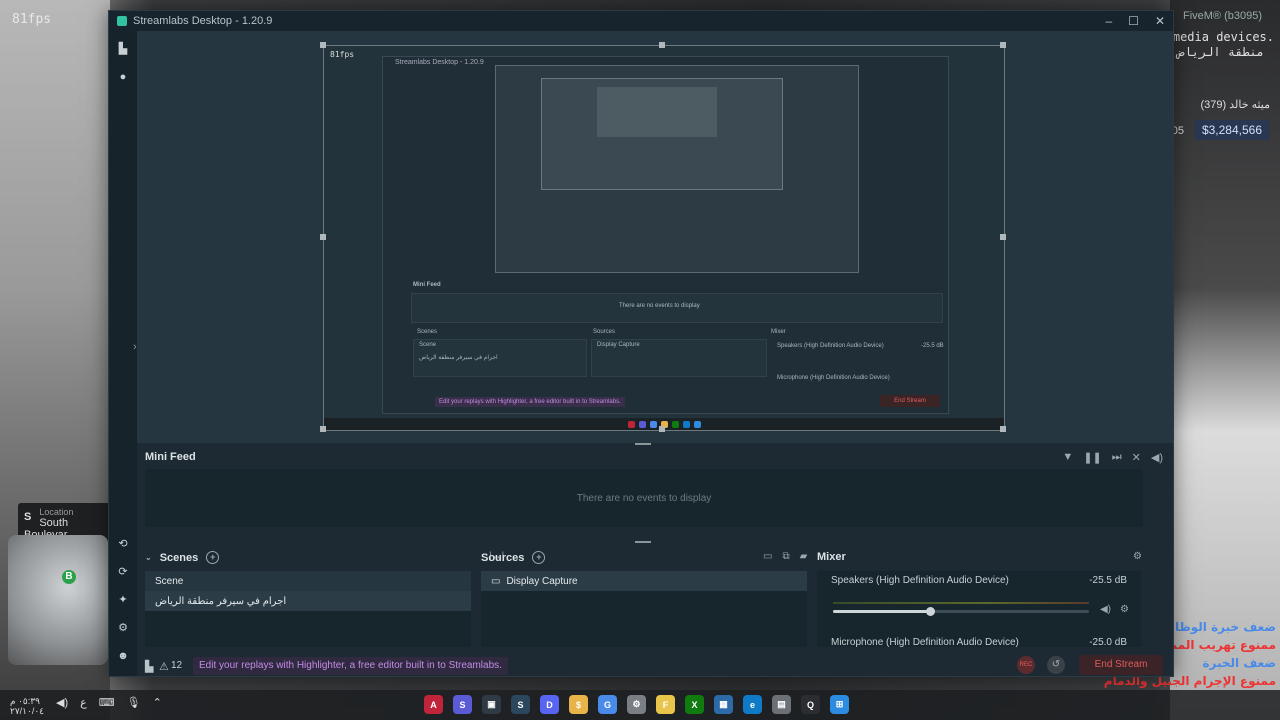  What do you see at coordinates (1216, 37) in the screenshot?
I see `media-devices-text: s media devices.` at bounding box center [1216, 37].